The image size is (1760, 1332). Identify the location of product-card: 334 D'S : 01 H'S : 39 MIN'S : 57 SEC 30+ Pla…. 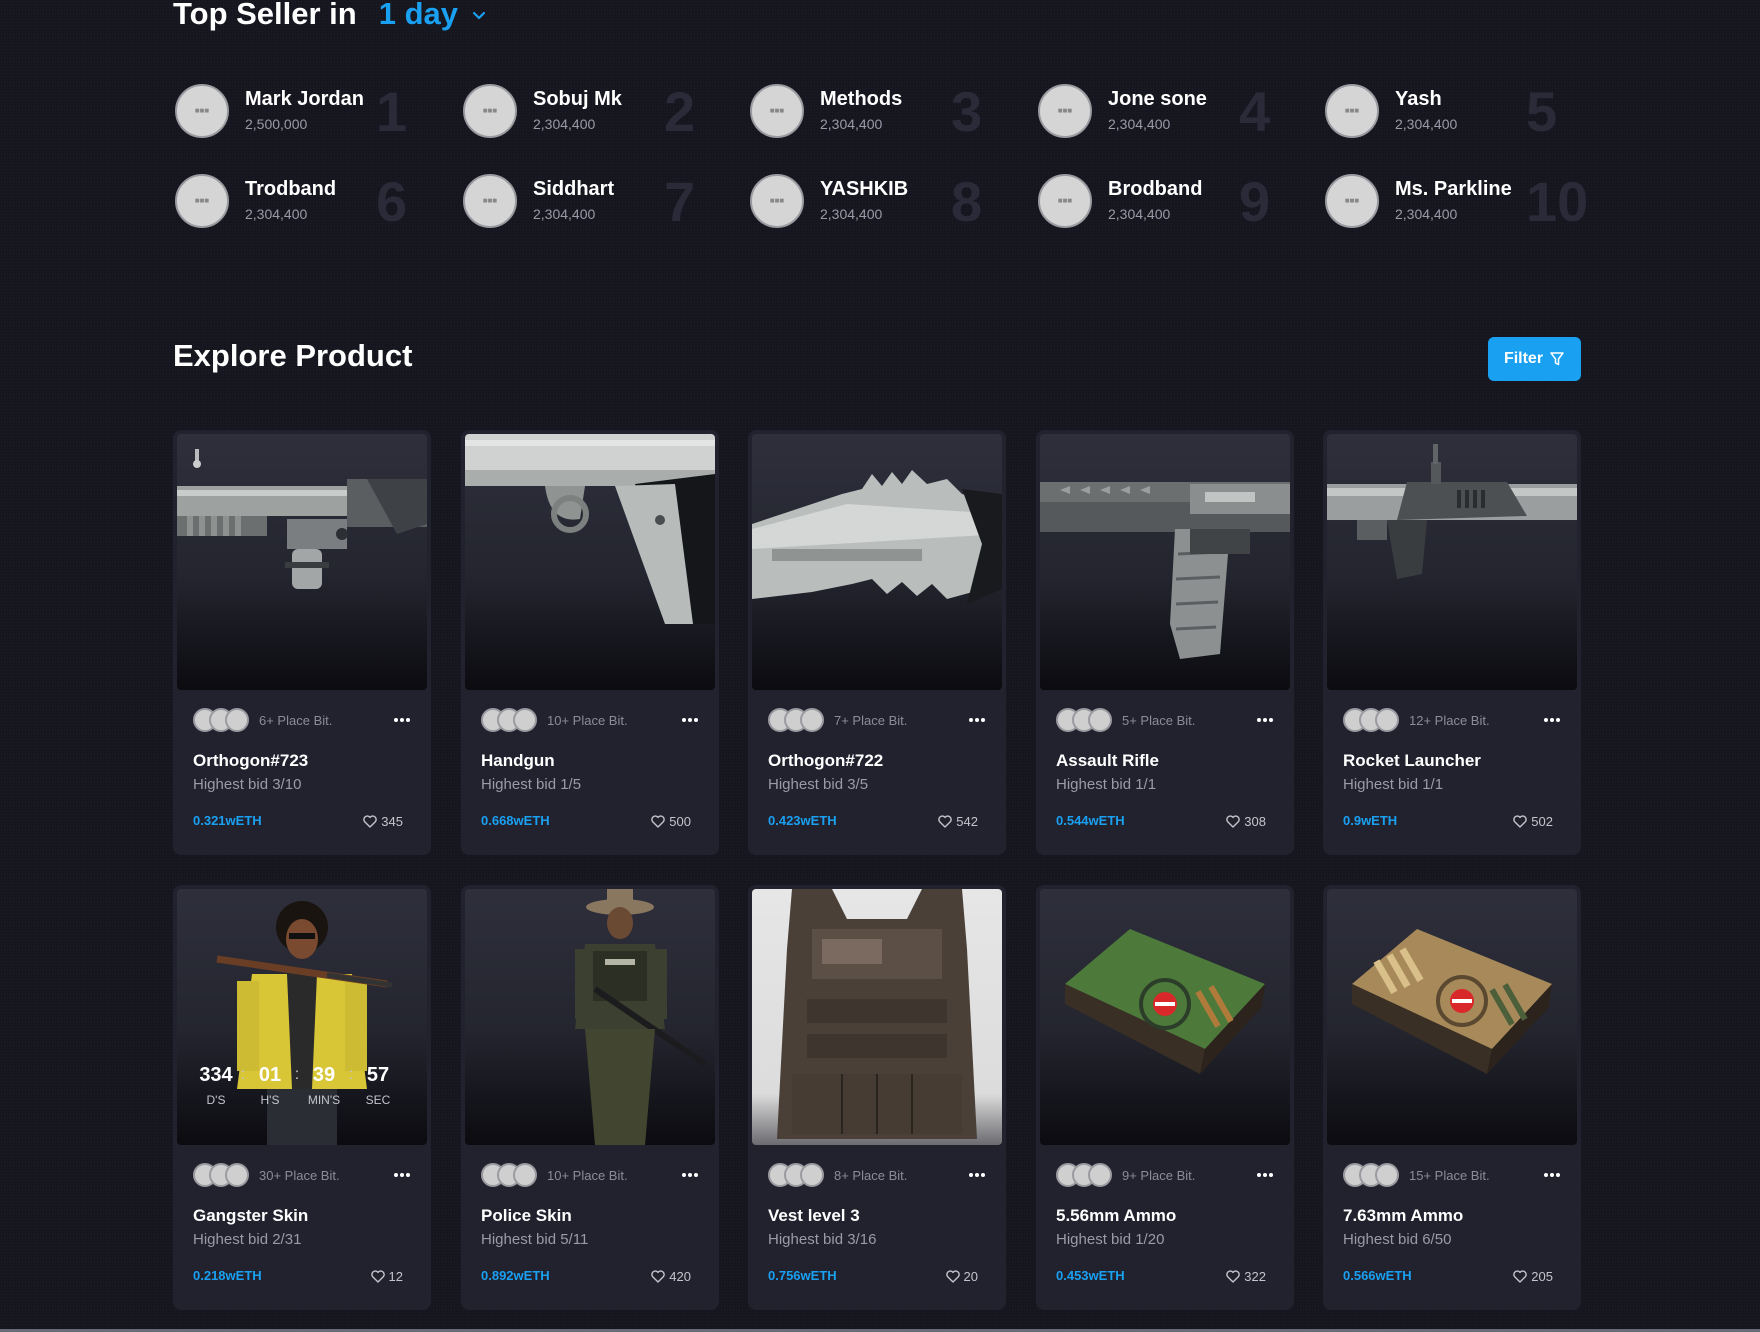
(302, 1097).